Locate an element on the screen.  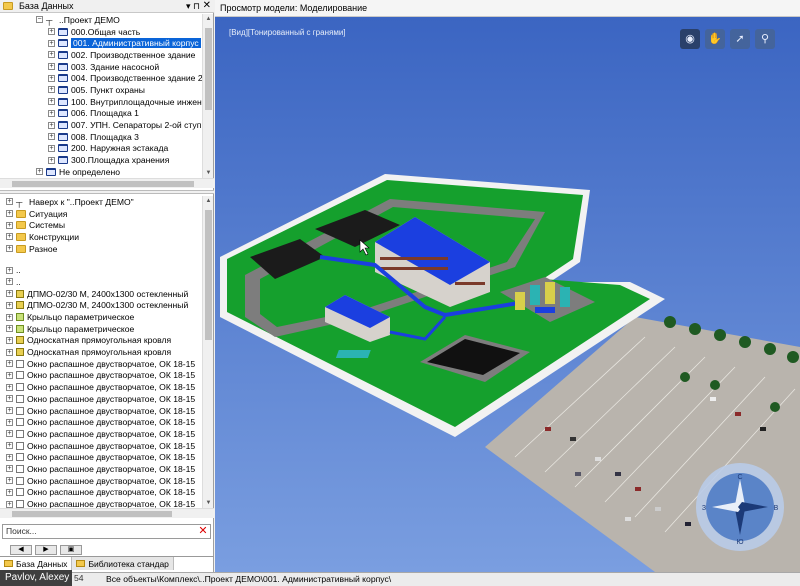
nav-folder-button: ▣ is located at coordinates (71, 549).